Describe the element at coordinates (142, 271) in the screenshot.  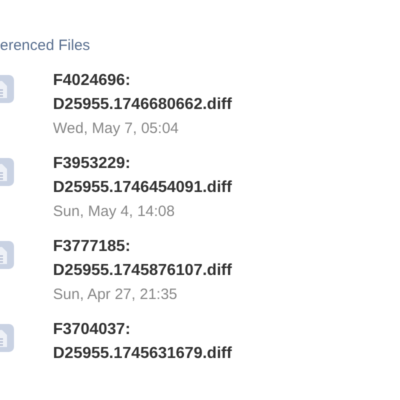
I see `file-name: D25955.1745876107.diff` at that location.